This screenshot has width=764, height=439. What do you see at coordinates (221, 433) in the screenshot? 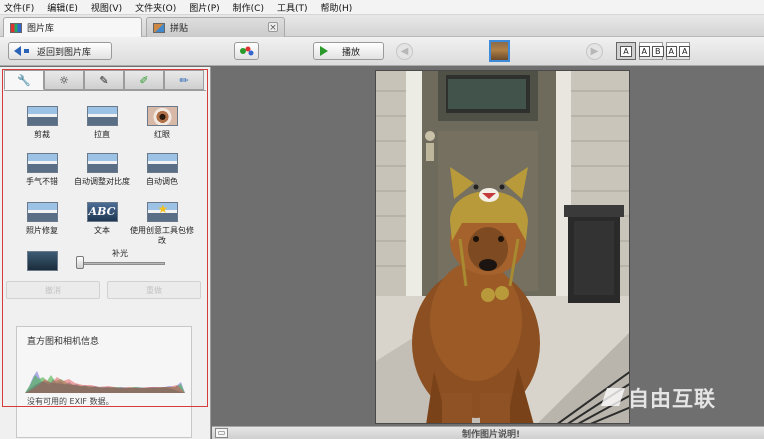
I see `caption-toggle-icon: ▭` at bounding box center [221, 433].